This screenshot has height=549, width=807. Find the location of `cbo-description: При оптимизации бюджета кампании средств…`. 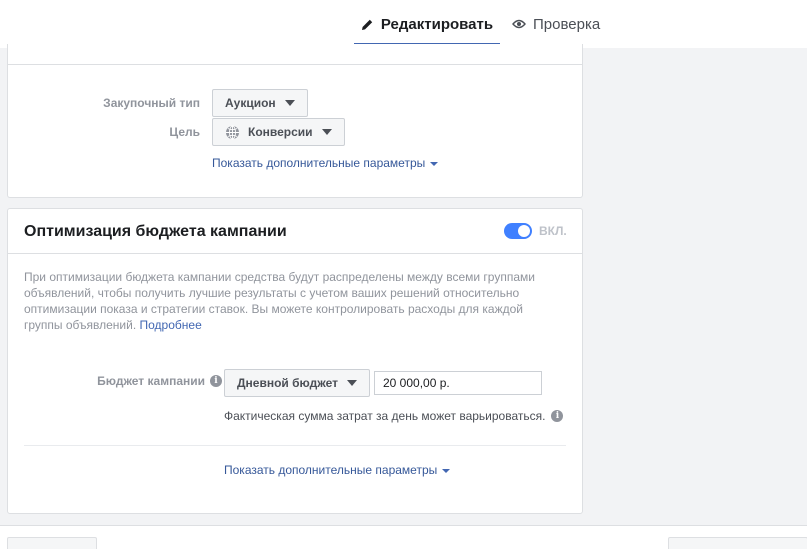

cbo-description: При оптимизации бюджета кампании средств… is located at coordinates (289, 301).